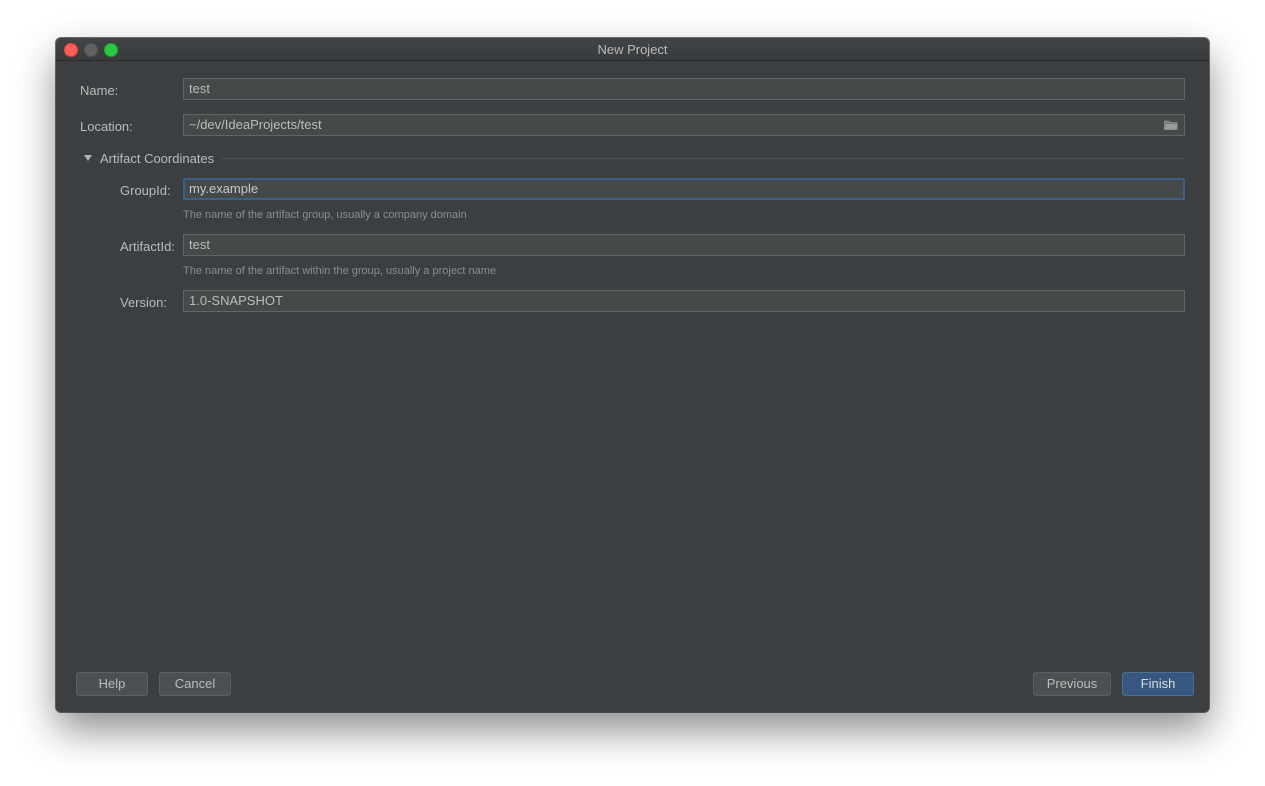 The width and height of the screenshot is (1265, 786). Describe the element at coordinates (684, 245) in the screenshot. I see `artifactid-field: test` at that location.